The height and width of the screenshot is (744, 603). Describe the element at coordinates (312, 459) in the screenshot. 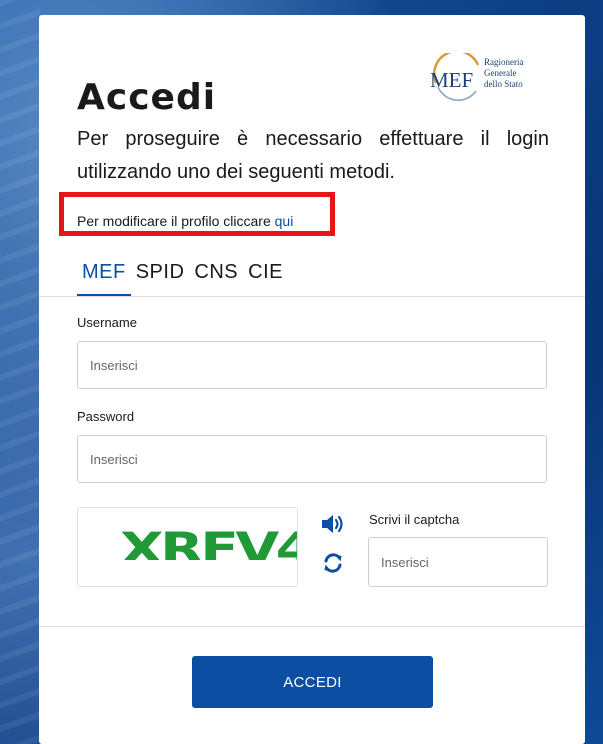

I see `password-input` at that location.